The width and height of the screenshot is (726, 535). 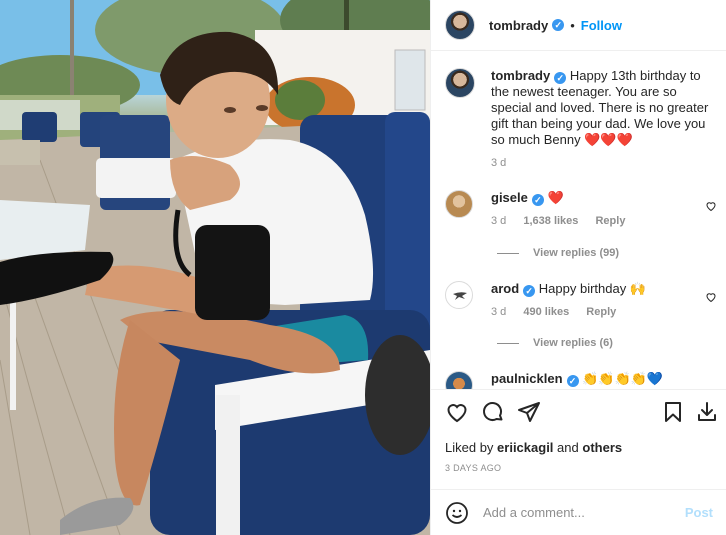 I want to click on comment-likes: 490 likes, so click(x=546, y=312).